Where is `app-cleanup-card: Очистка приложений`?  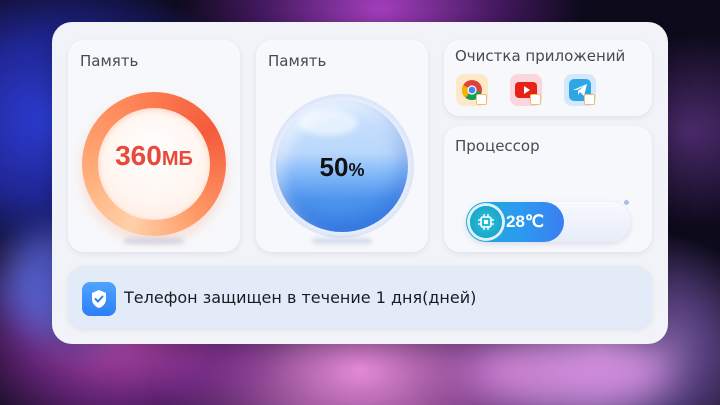 app-cleanup-card: Очистка приложений is located at coordinates (548, 78).